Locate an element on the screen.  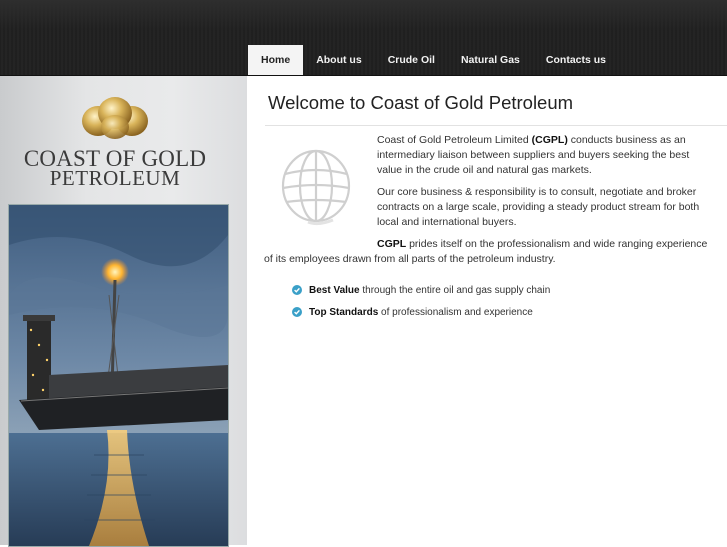
cgpl-abbreviation: (CGPL) is located at coordinates (549, 140).